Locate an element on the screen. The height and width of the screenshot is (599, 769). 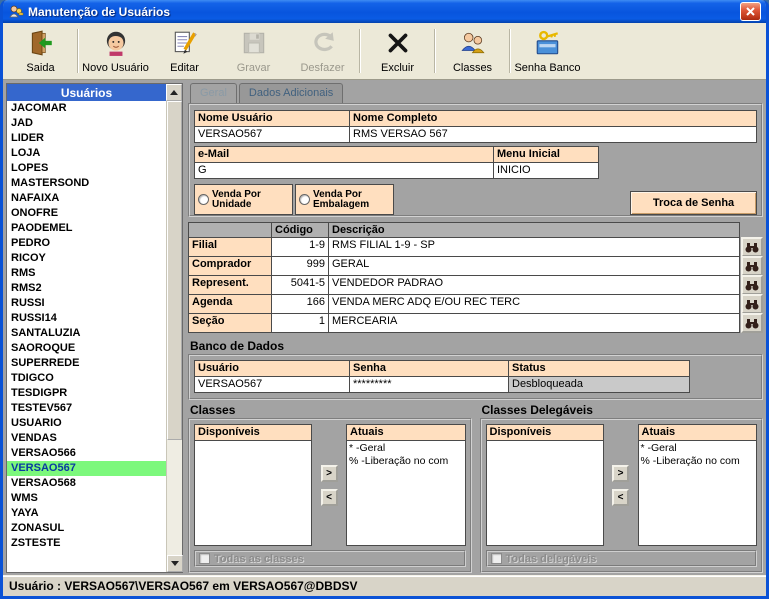
classes-move-left-button: < is located at coordinates (329, 497).